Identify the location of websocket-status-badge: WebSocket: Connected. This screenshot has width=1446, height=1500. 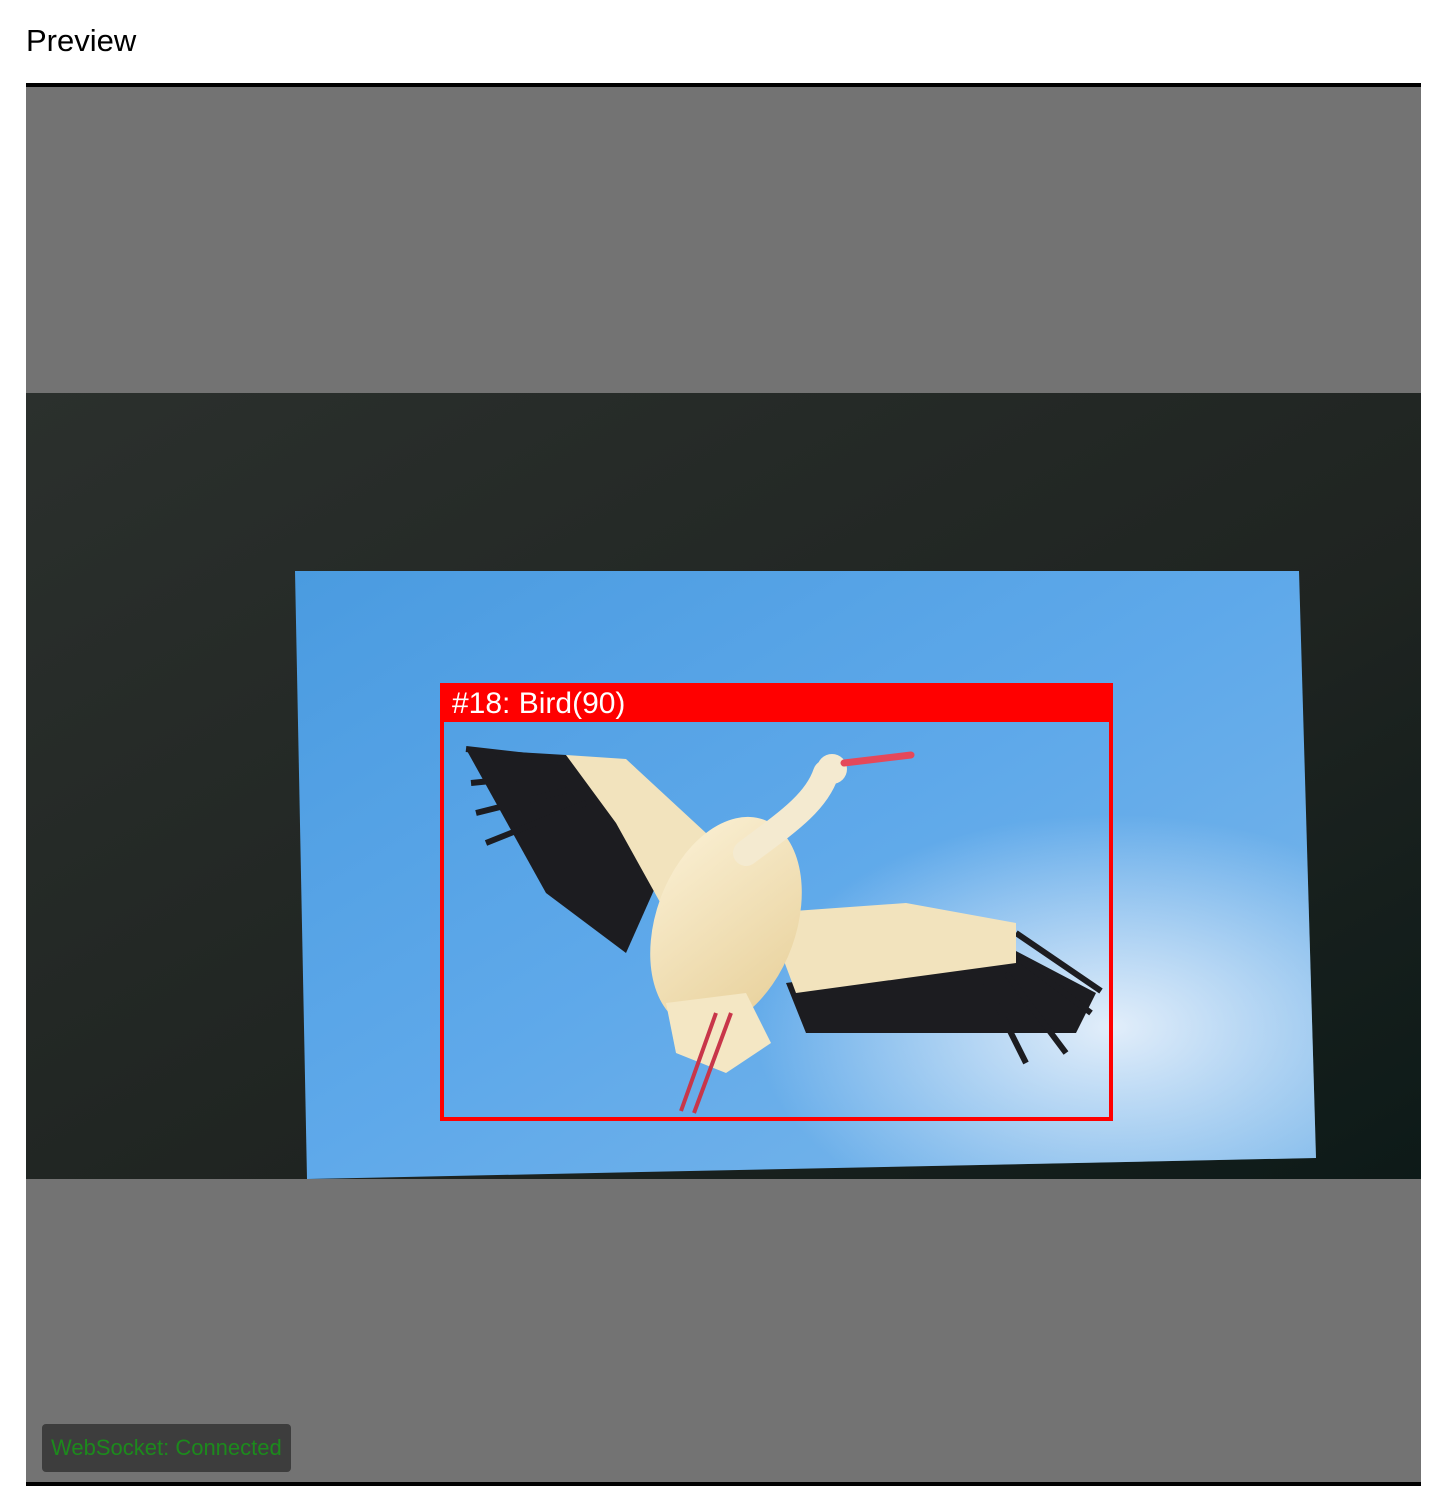
(166, 1448).